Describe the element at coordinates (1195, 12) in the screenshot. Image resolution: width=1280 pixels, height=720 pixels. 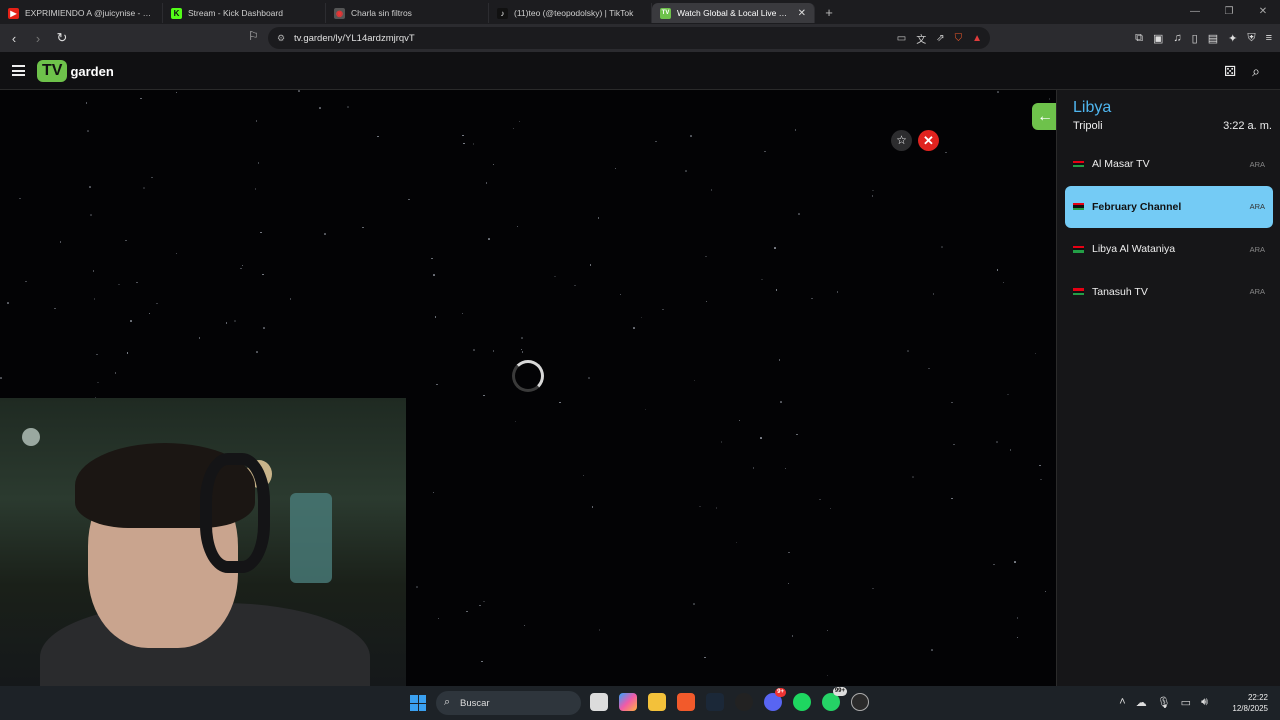
I see `minimize-icon: —` at that location.